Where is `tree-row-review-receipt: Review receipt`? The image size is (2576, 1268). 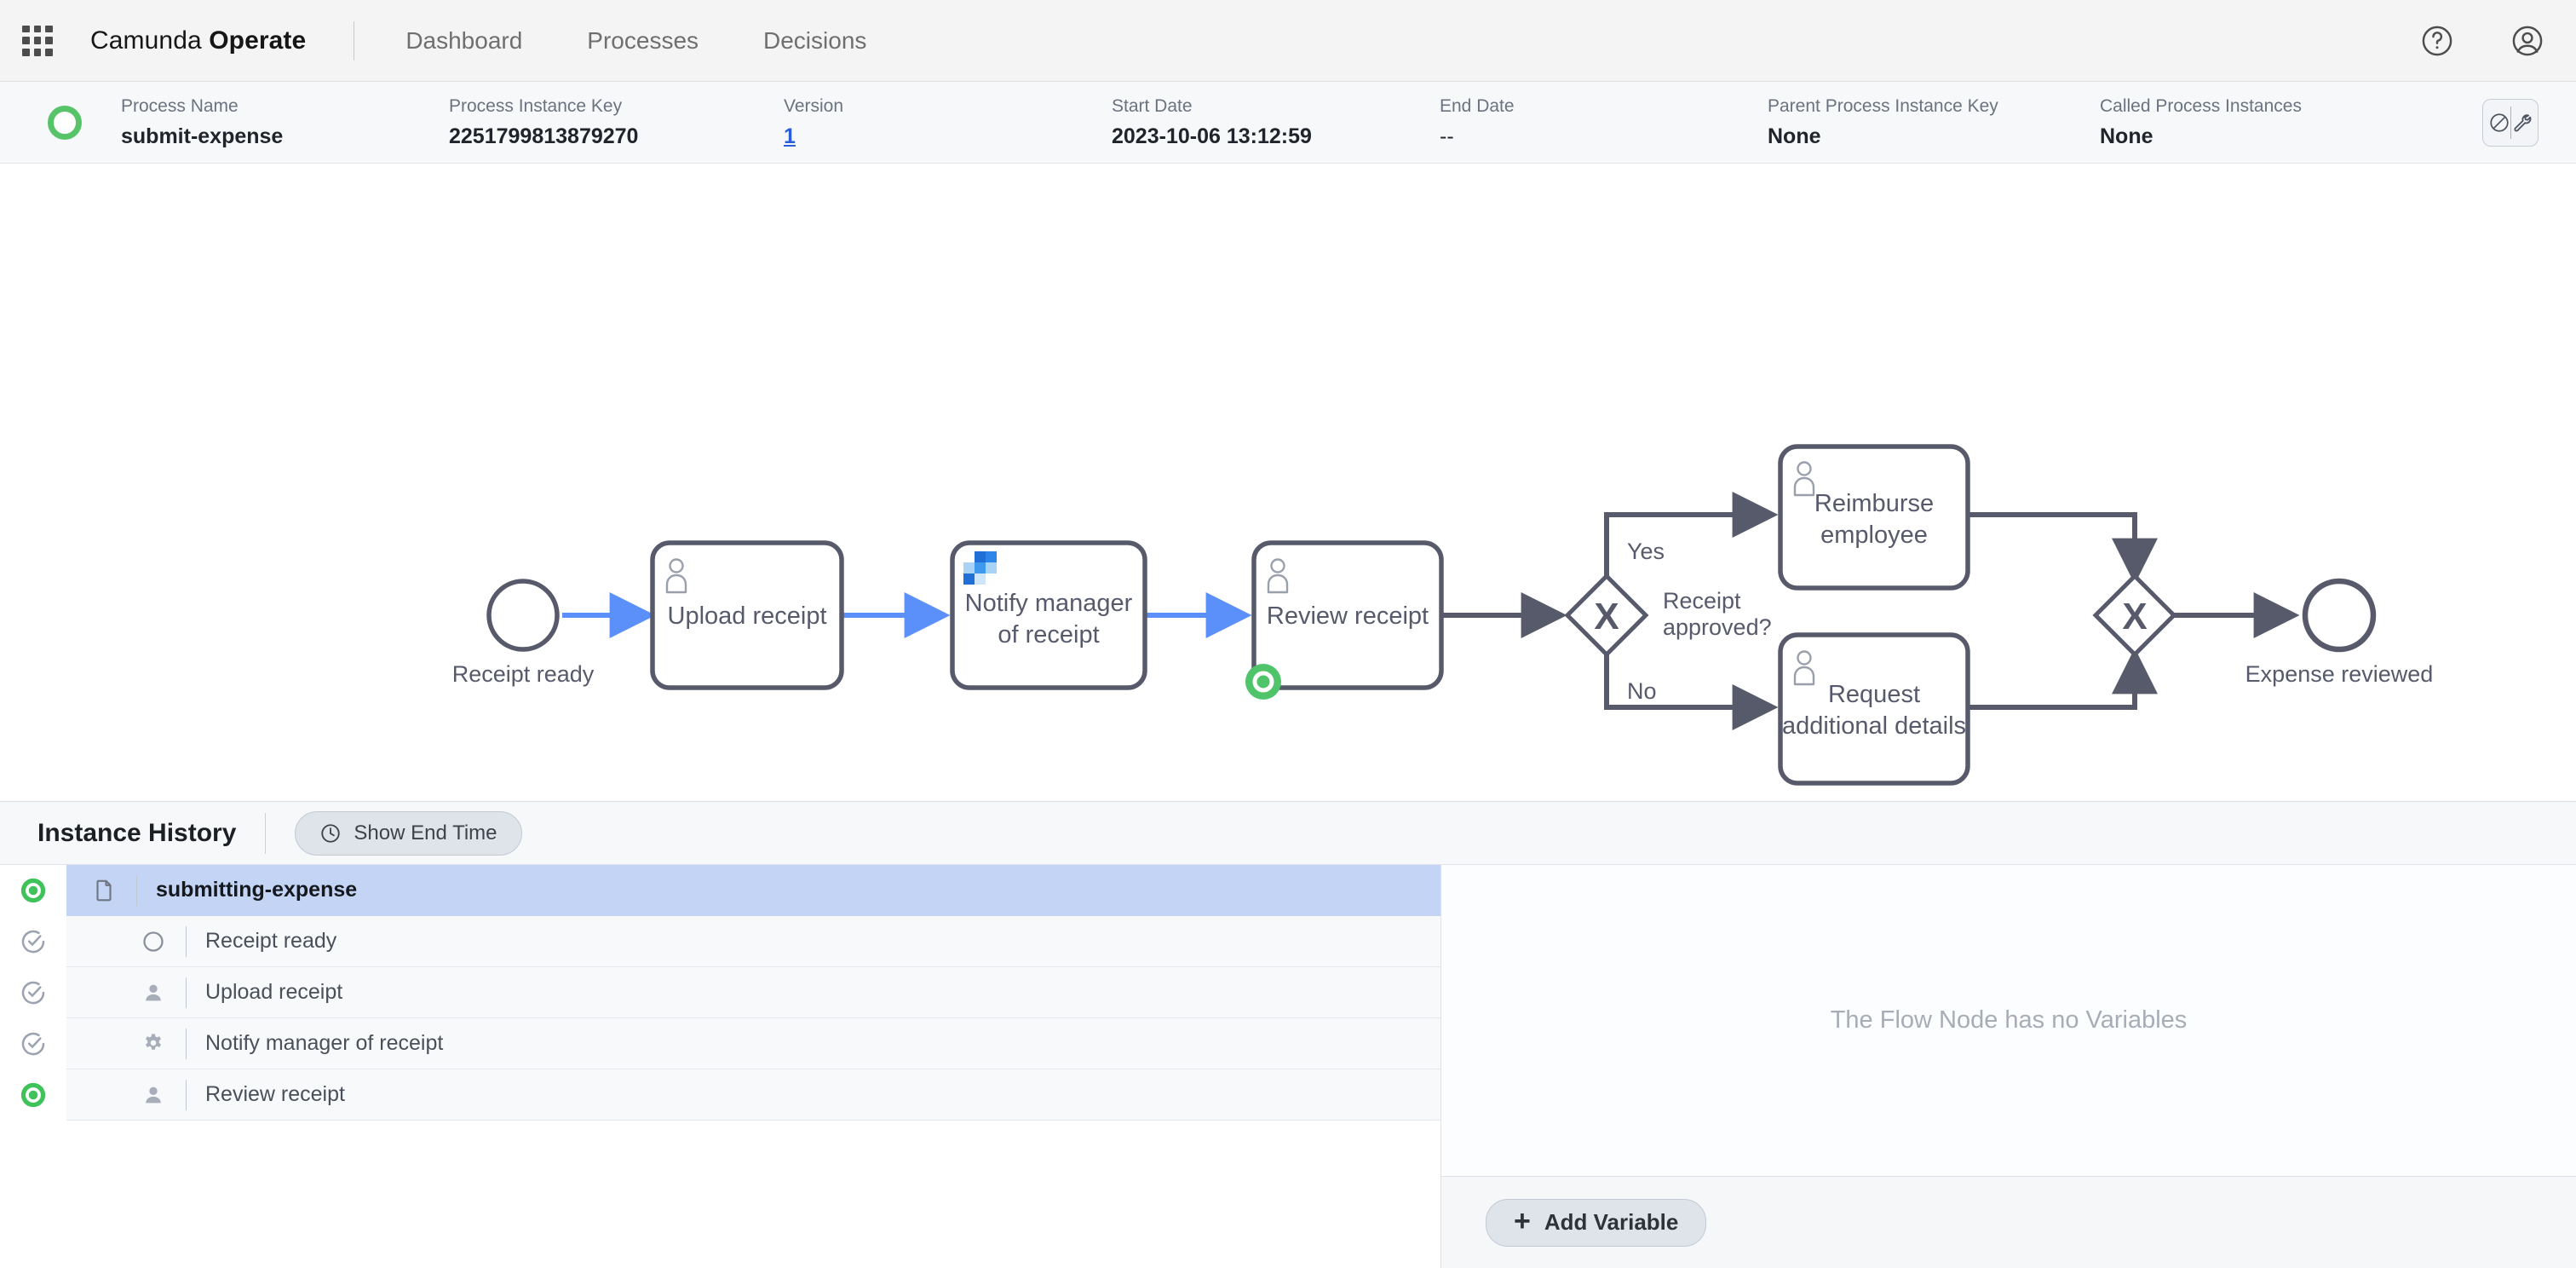 tree-row-review-receipt: Review receipt is located at coordinates (720, 1095).